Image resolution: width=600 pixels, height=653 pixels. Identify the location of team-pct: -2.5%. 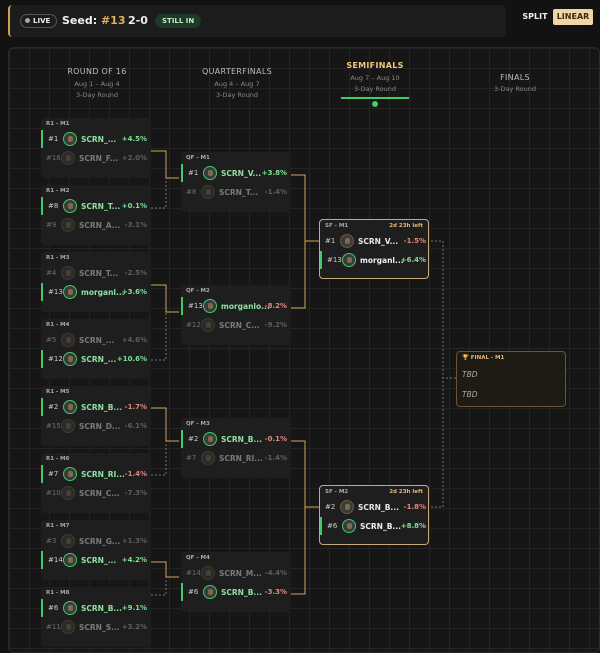
(135, 273).